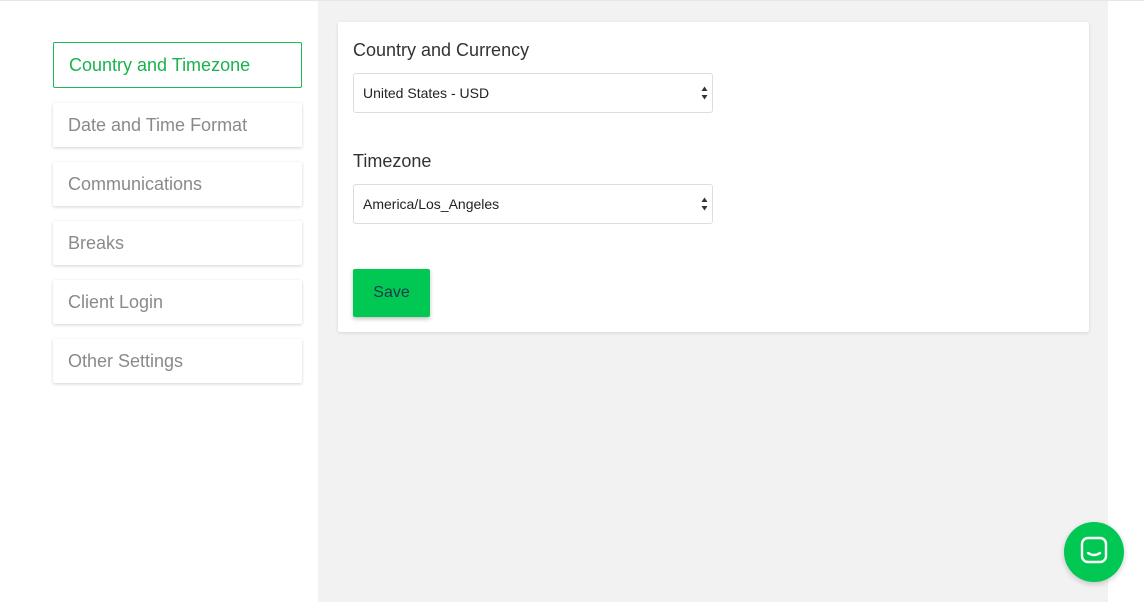  What do you see at coordinates (392, 161) in the screenshot?
I see `timezone-label: Timezone` at bounding box center [392, 161].